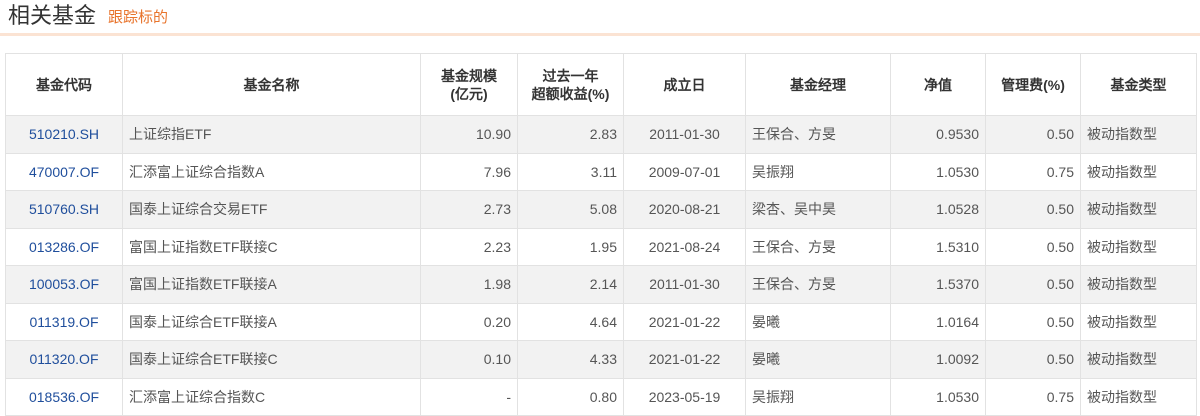 Image resolution: width=1200 pixels, height=416 pixels. I want to click on nav-cell: 1.0528, so click(938, 209).